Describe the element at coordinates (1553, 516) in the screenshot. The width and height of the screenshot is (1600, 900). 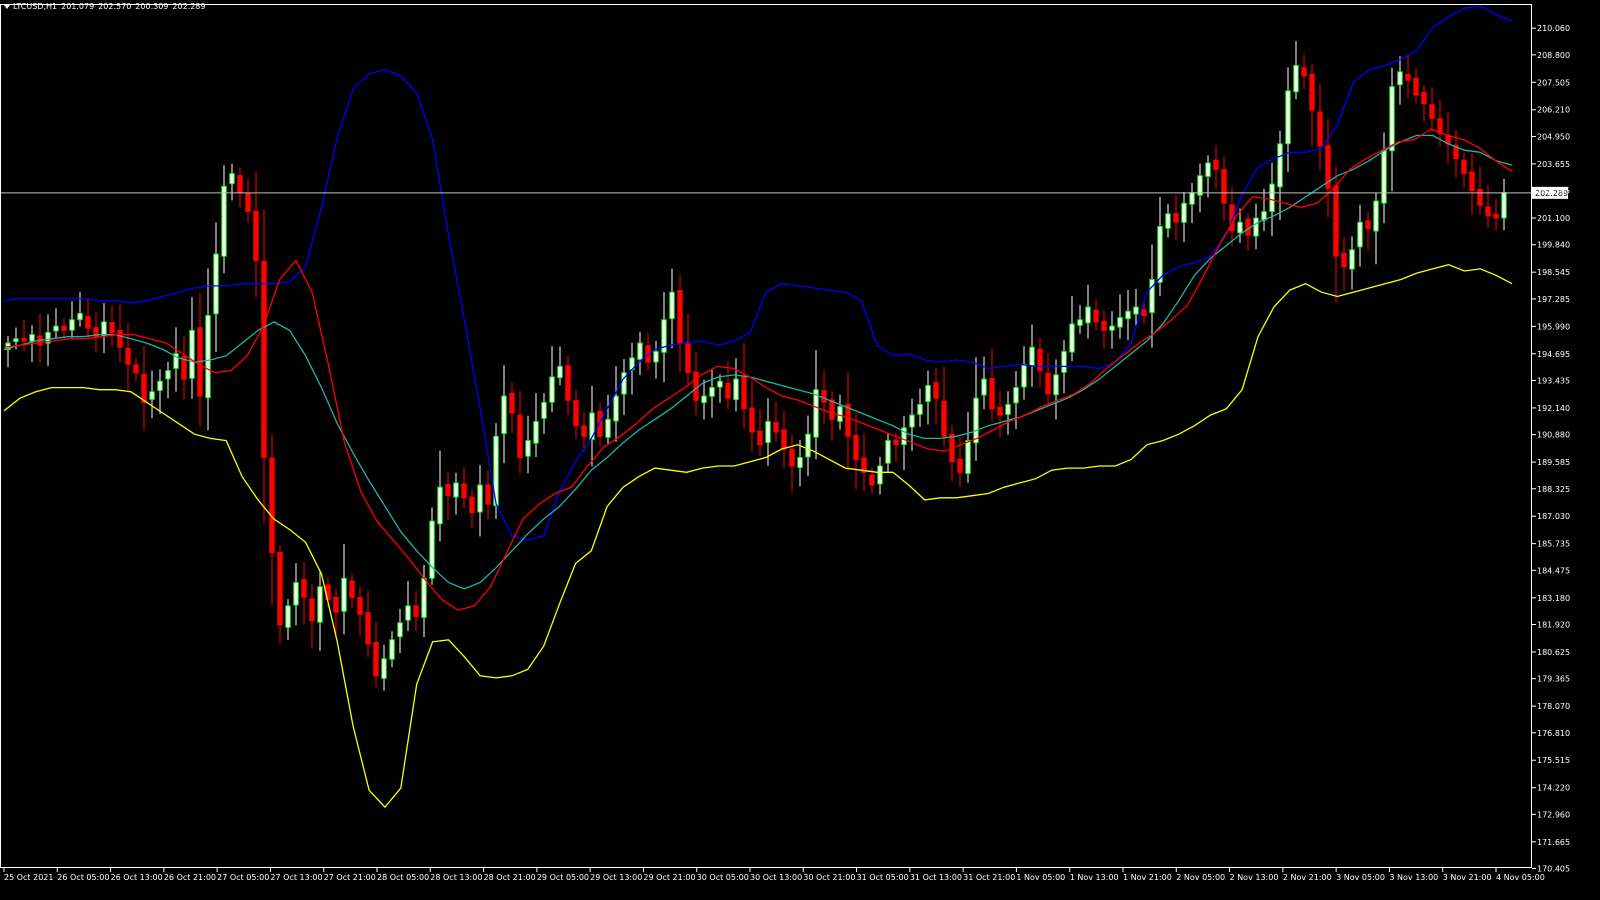
I see `y-tick-label: 187.030` at that location.